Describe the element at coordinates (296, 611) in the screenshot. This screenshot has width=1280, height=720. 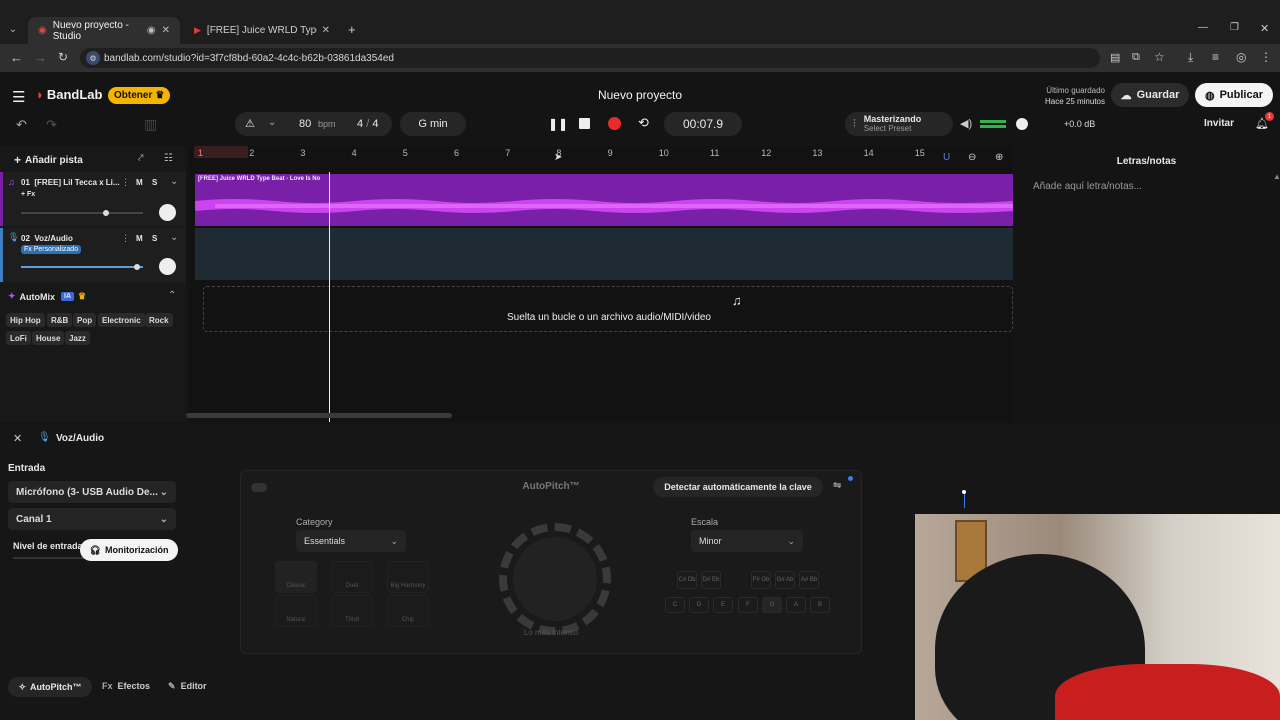
I see `effect-natural: Natural` at that location.